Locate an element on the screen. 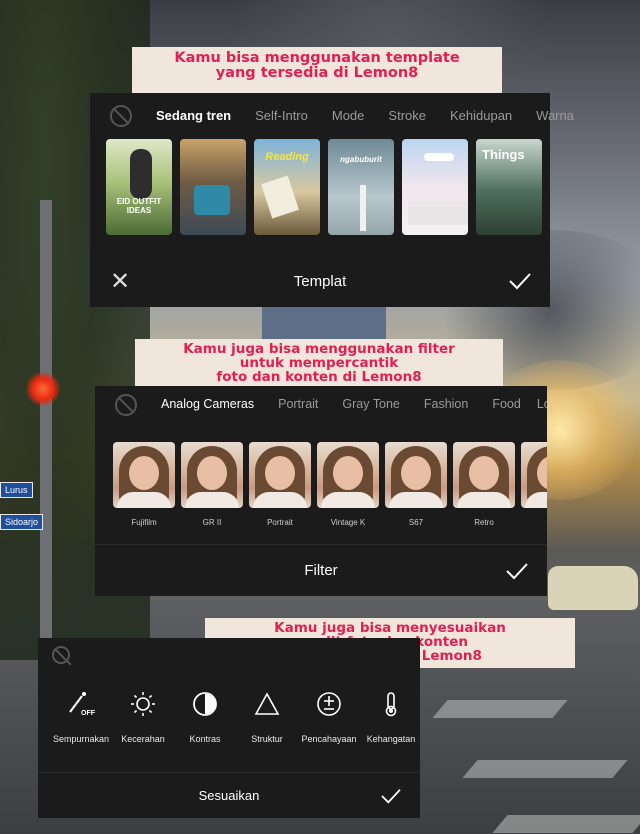  filter-bottom-bar: Filter is located at coordinates (321, 570).